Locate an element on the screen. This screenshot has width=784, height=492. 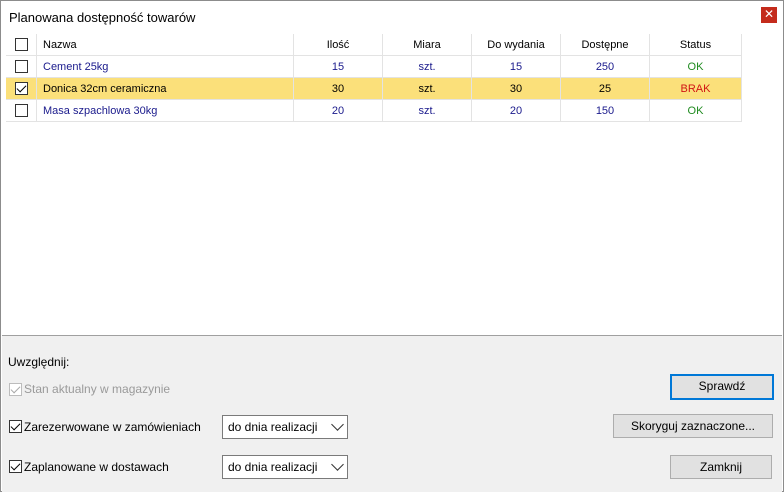
select-all-checkbox is located at coordinates (21, 45).